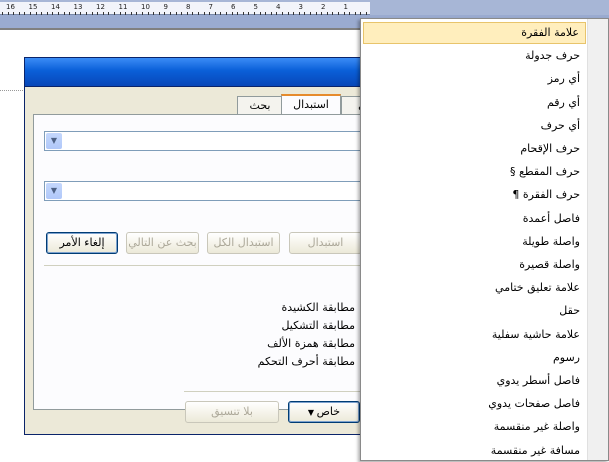  I want to click on menu-item: فاصل أسطر يدوي, so click(474, 381).